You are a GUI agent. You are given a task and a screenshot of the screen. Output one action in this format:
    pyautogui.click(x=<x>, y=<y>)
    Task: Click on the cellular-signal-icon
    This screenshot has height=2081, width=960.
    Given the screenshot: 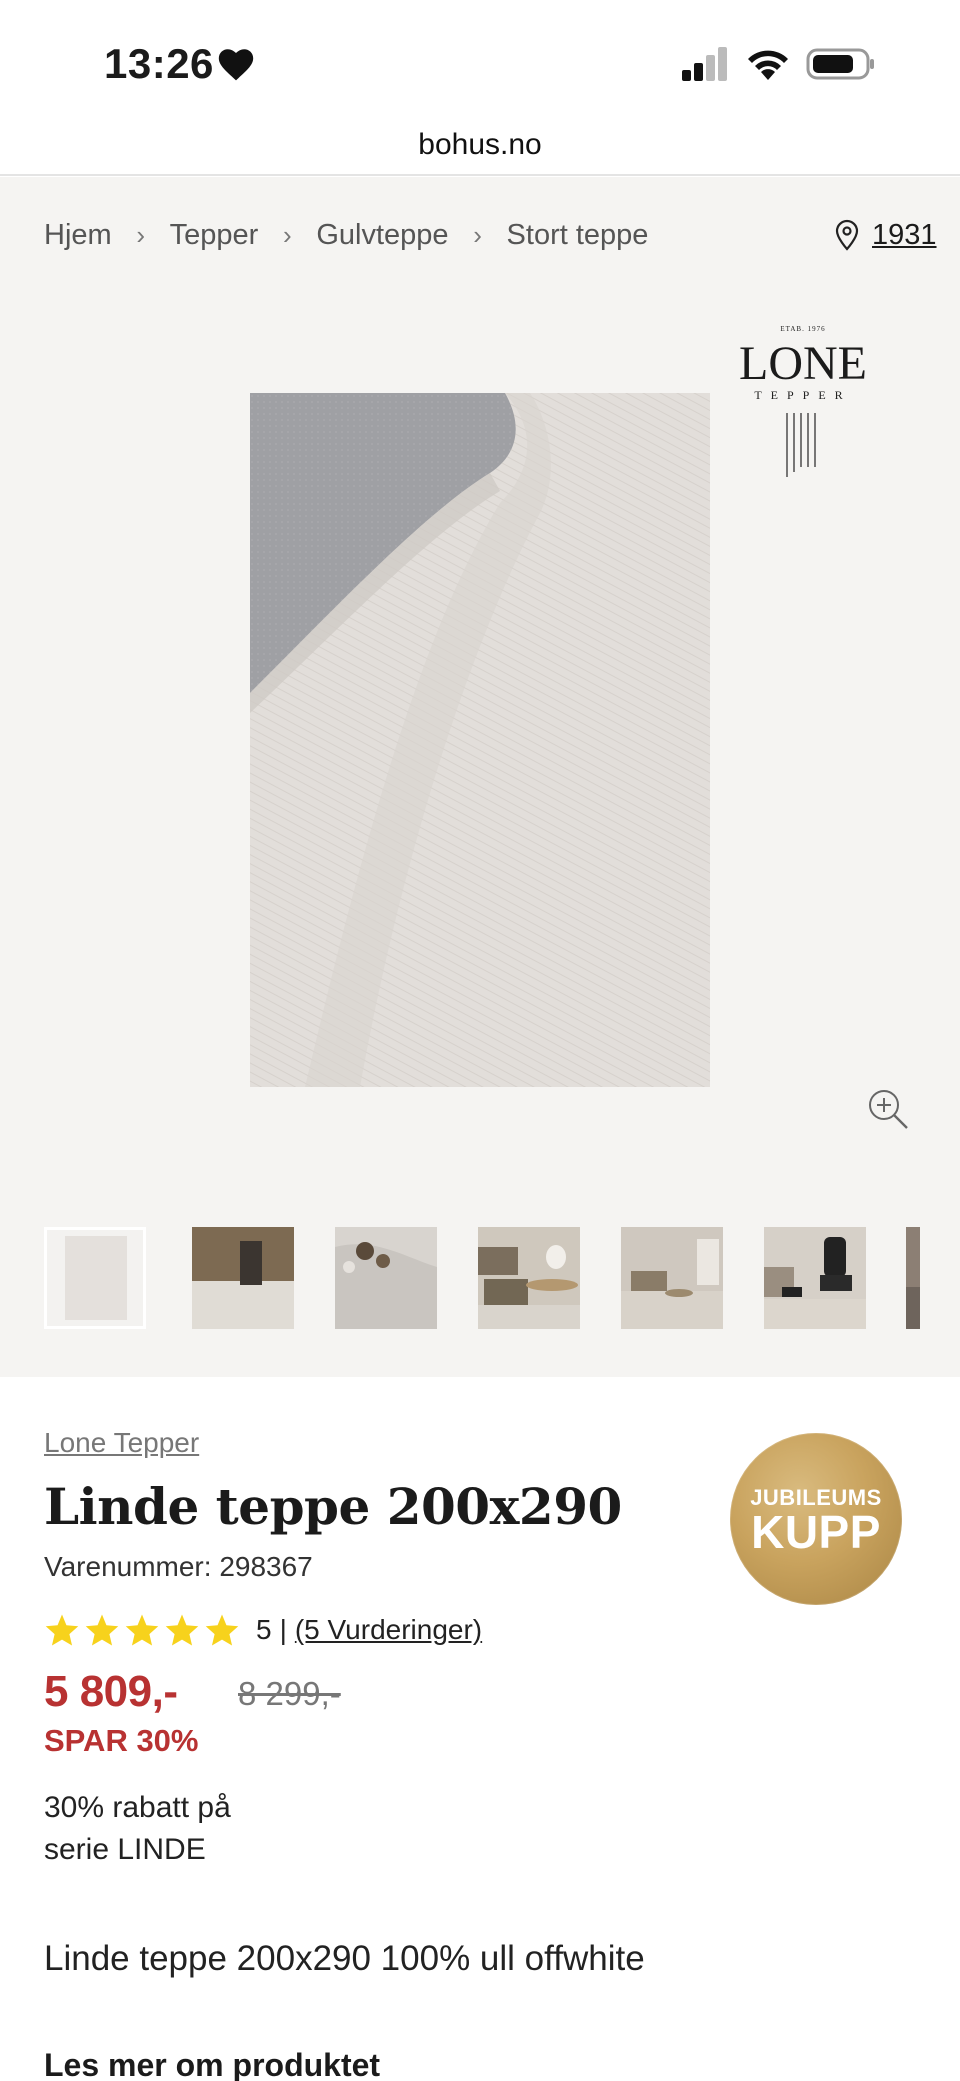 What is the action you would take?
    pyautogui.click(x=704, y=64)
    